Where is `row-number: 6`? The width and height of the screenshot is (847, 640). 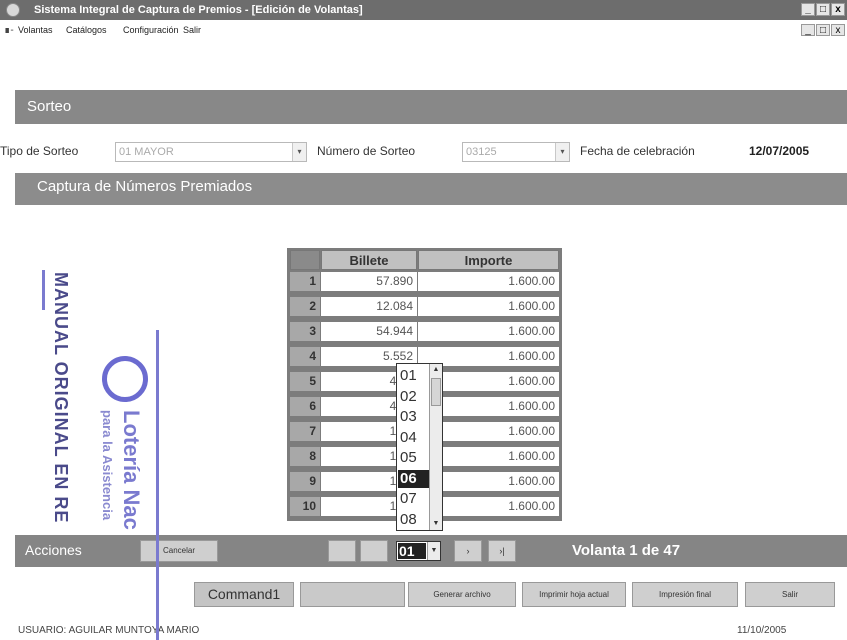
row-number: 6 is located at coordinates (305, 406).